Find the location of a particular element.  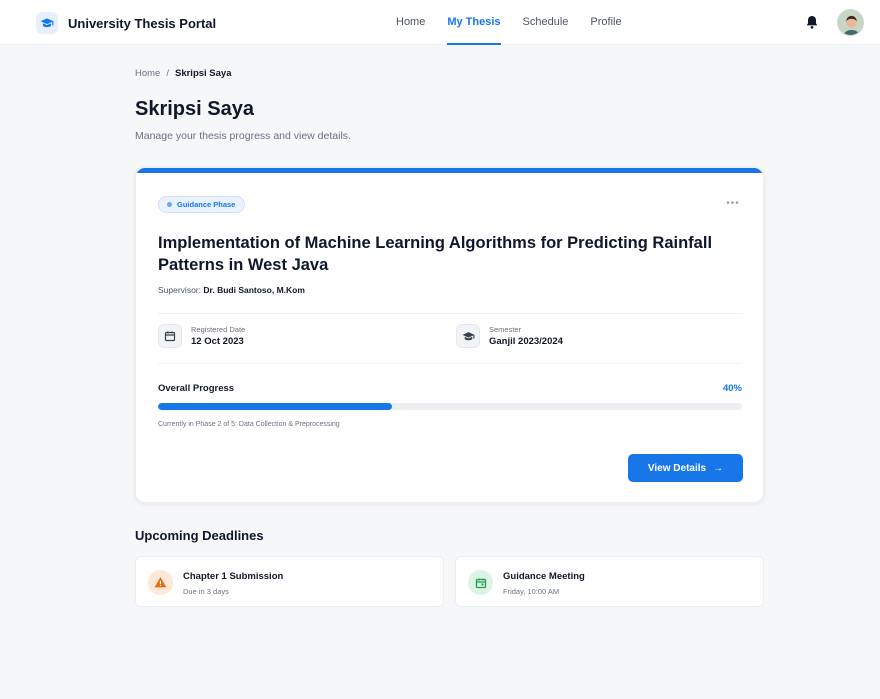

deadline-subtitle: Due in 3 days is located at coordinates (206, 591).